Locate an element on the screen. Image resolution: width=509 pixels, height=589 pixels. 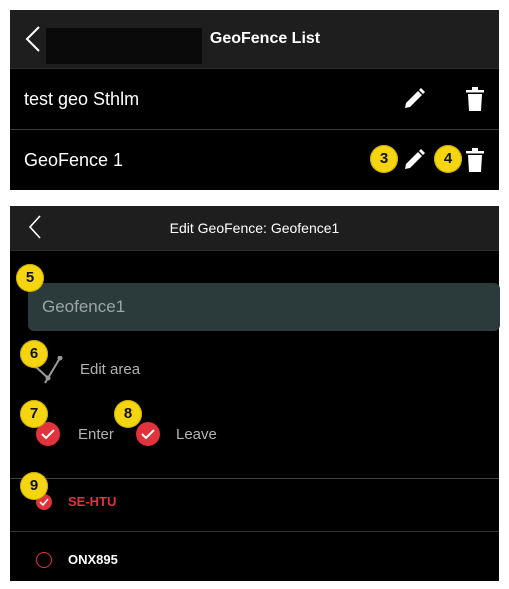
geofence-list-header: GeoFence List is located at coordinates (254, 39).